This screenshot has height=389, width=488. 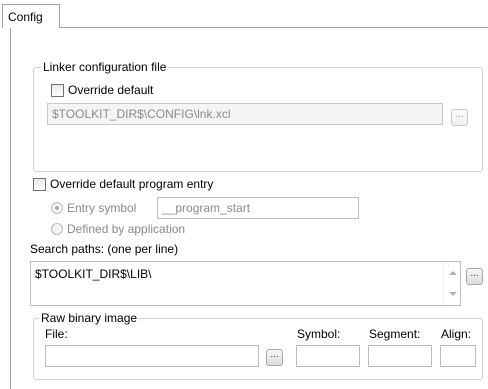 What do you see at coordinates (132, 184) in the screenshot?
I see `override-program-entry-label: Override default program entry` at bounding box center [132, 184].